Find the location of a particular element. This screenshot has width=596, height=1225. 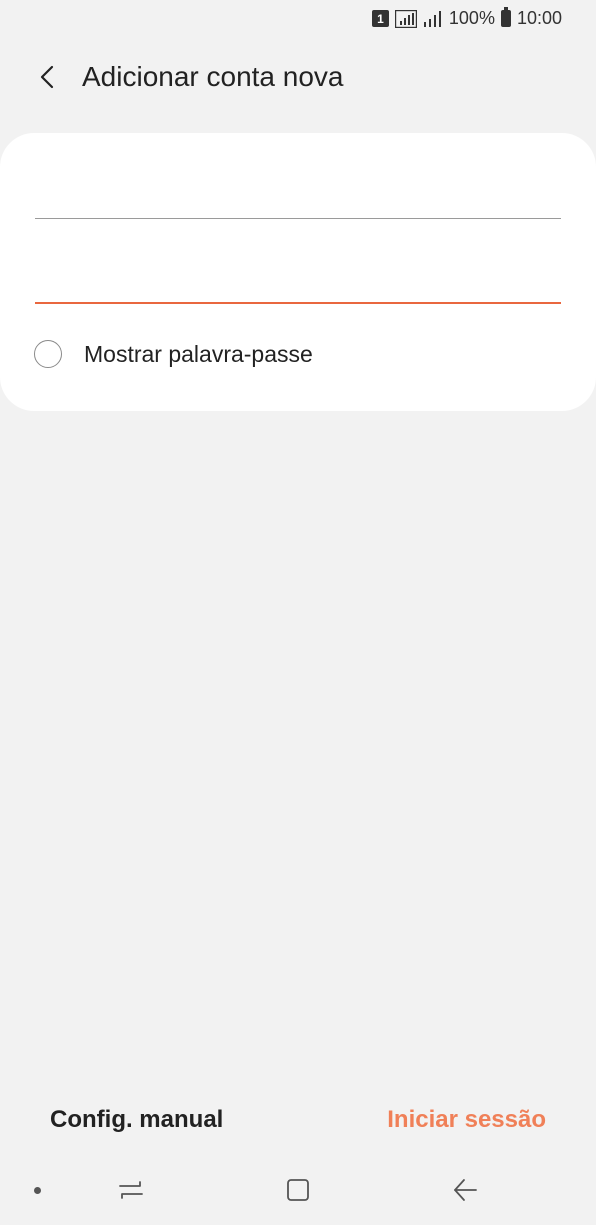

app-bar: Adicionar conta nova is located at coordinates (298, 77).